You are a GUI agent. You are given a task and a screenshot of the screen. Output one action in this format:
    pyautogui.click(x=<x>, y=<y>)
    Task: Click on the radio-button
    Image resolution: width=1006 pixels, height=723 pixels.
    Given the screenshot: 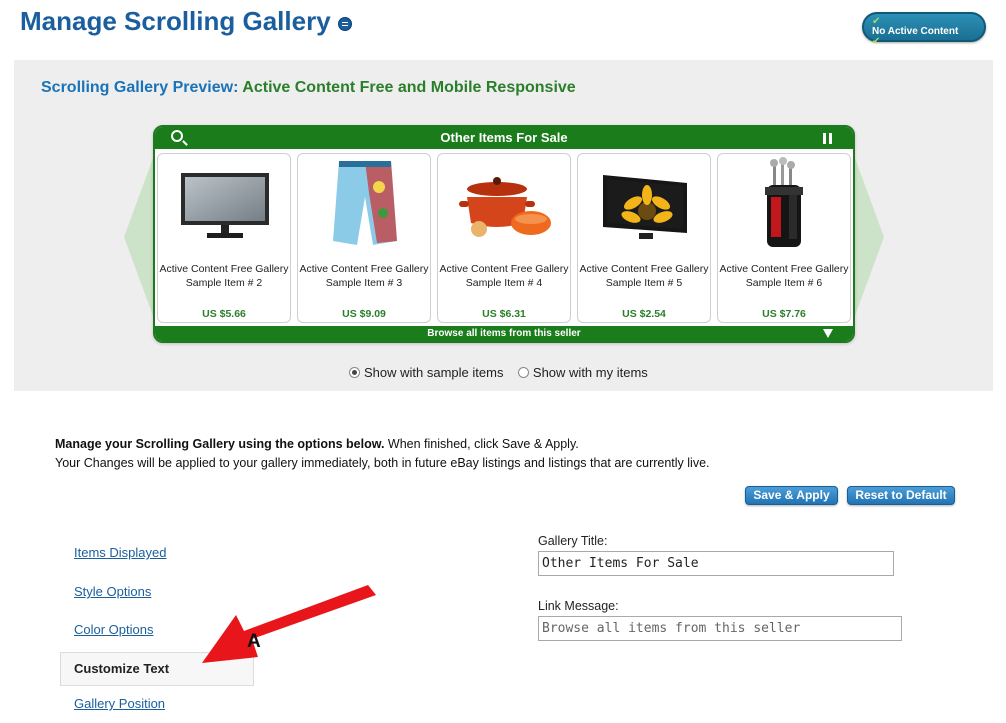 What is the action you would take?
    pyautogui.click(x=523, y=372)
    